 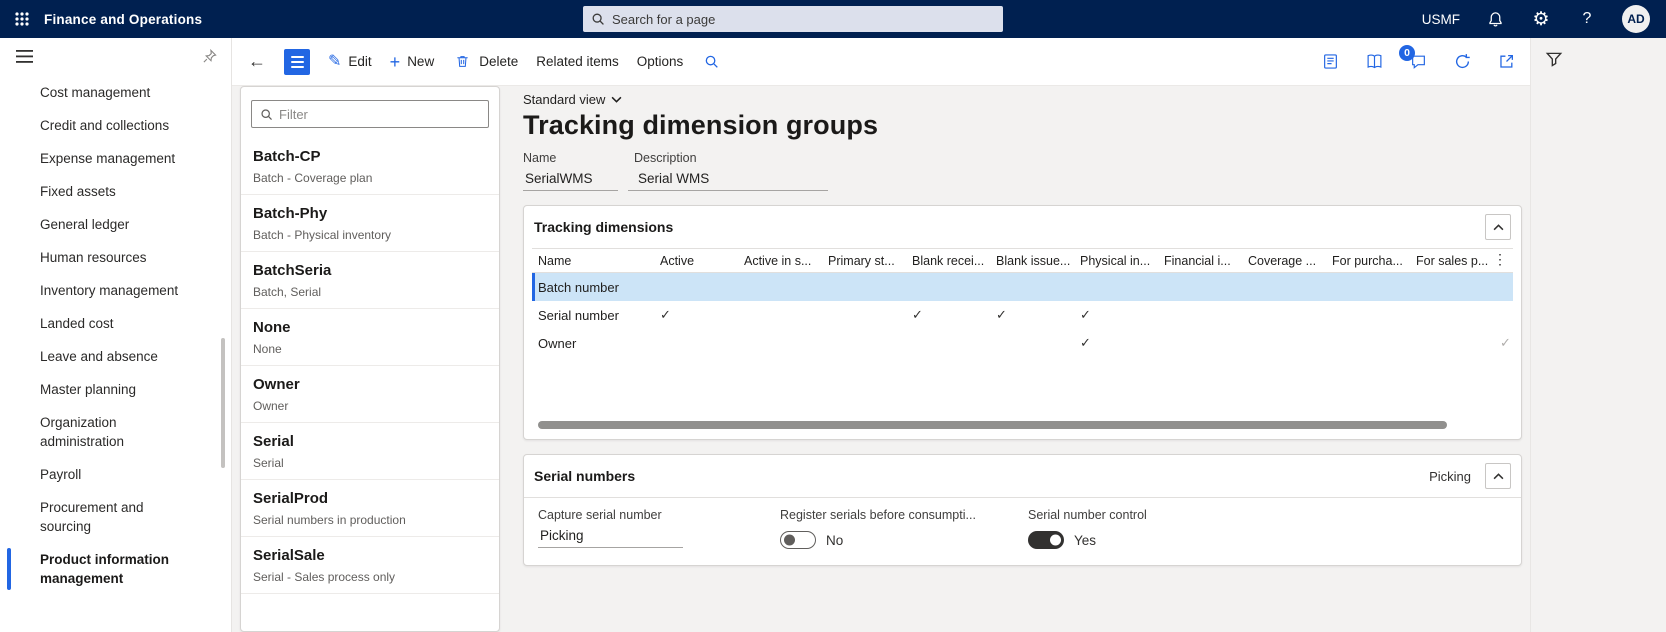 I want to click on search-icon, so click(x=598, y=19).